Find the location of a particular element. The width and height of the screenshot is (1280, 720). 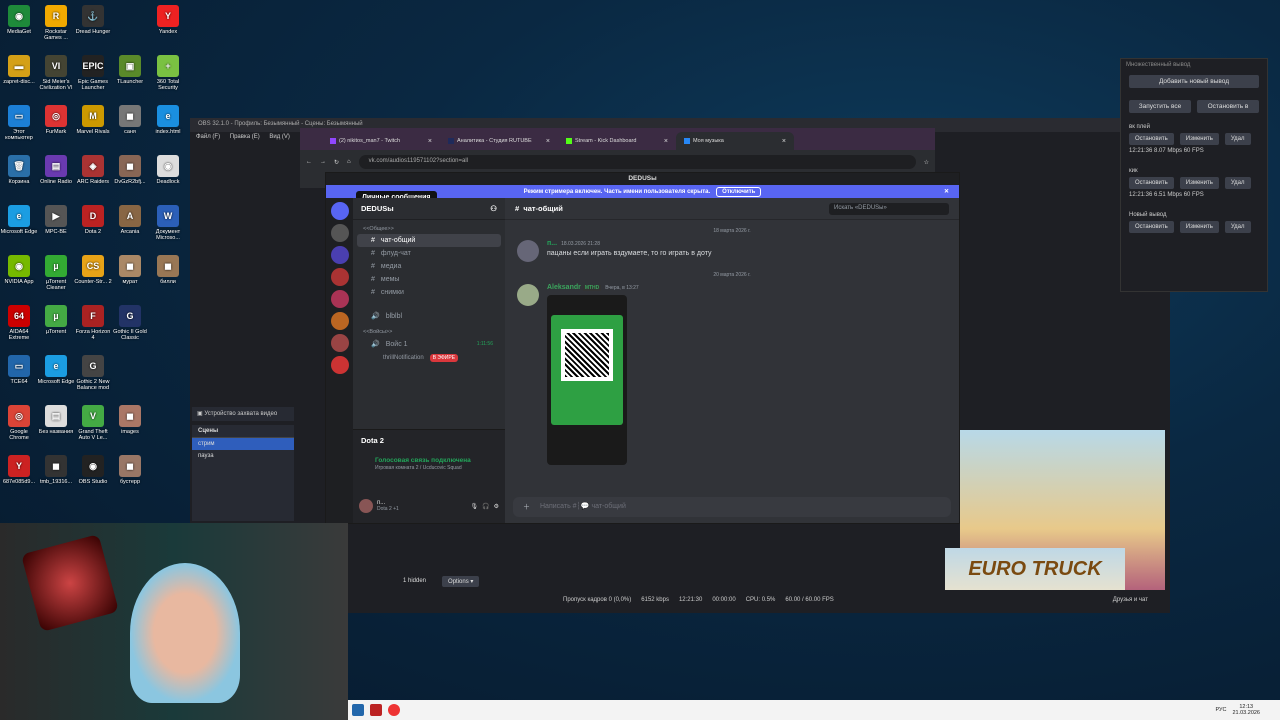

image-attachment is located at coordinates (587, 380).